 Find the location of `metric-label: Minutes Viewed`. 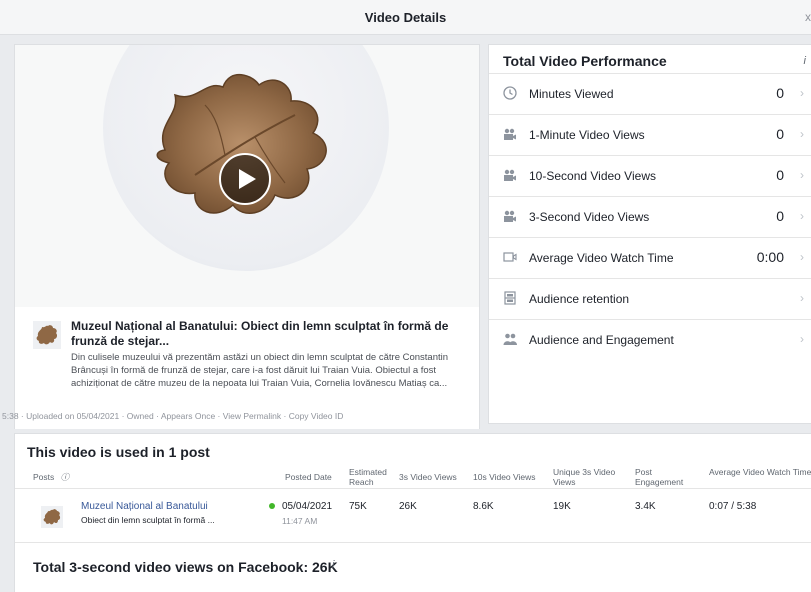

metric-label: Minutes Viewed is located at coordinates (571, 94).